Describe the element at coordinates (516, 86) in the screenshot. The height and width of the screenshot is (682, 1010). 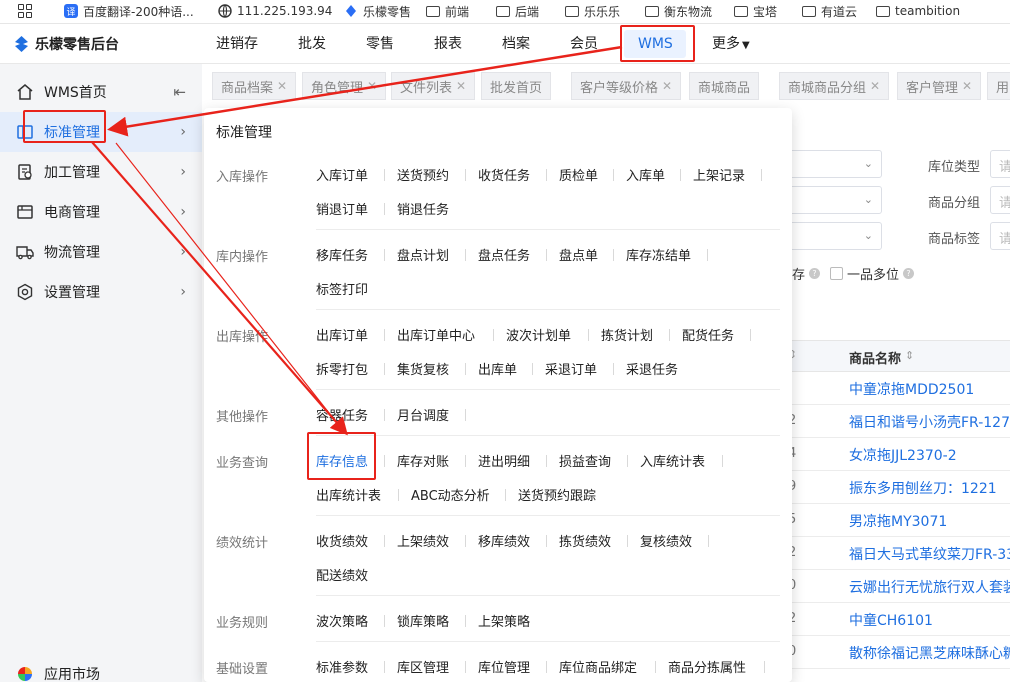
I see `tab-wholesale-home: 批发首页` at that location.